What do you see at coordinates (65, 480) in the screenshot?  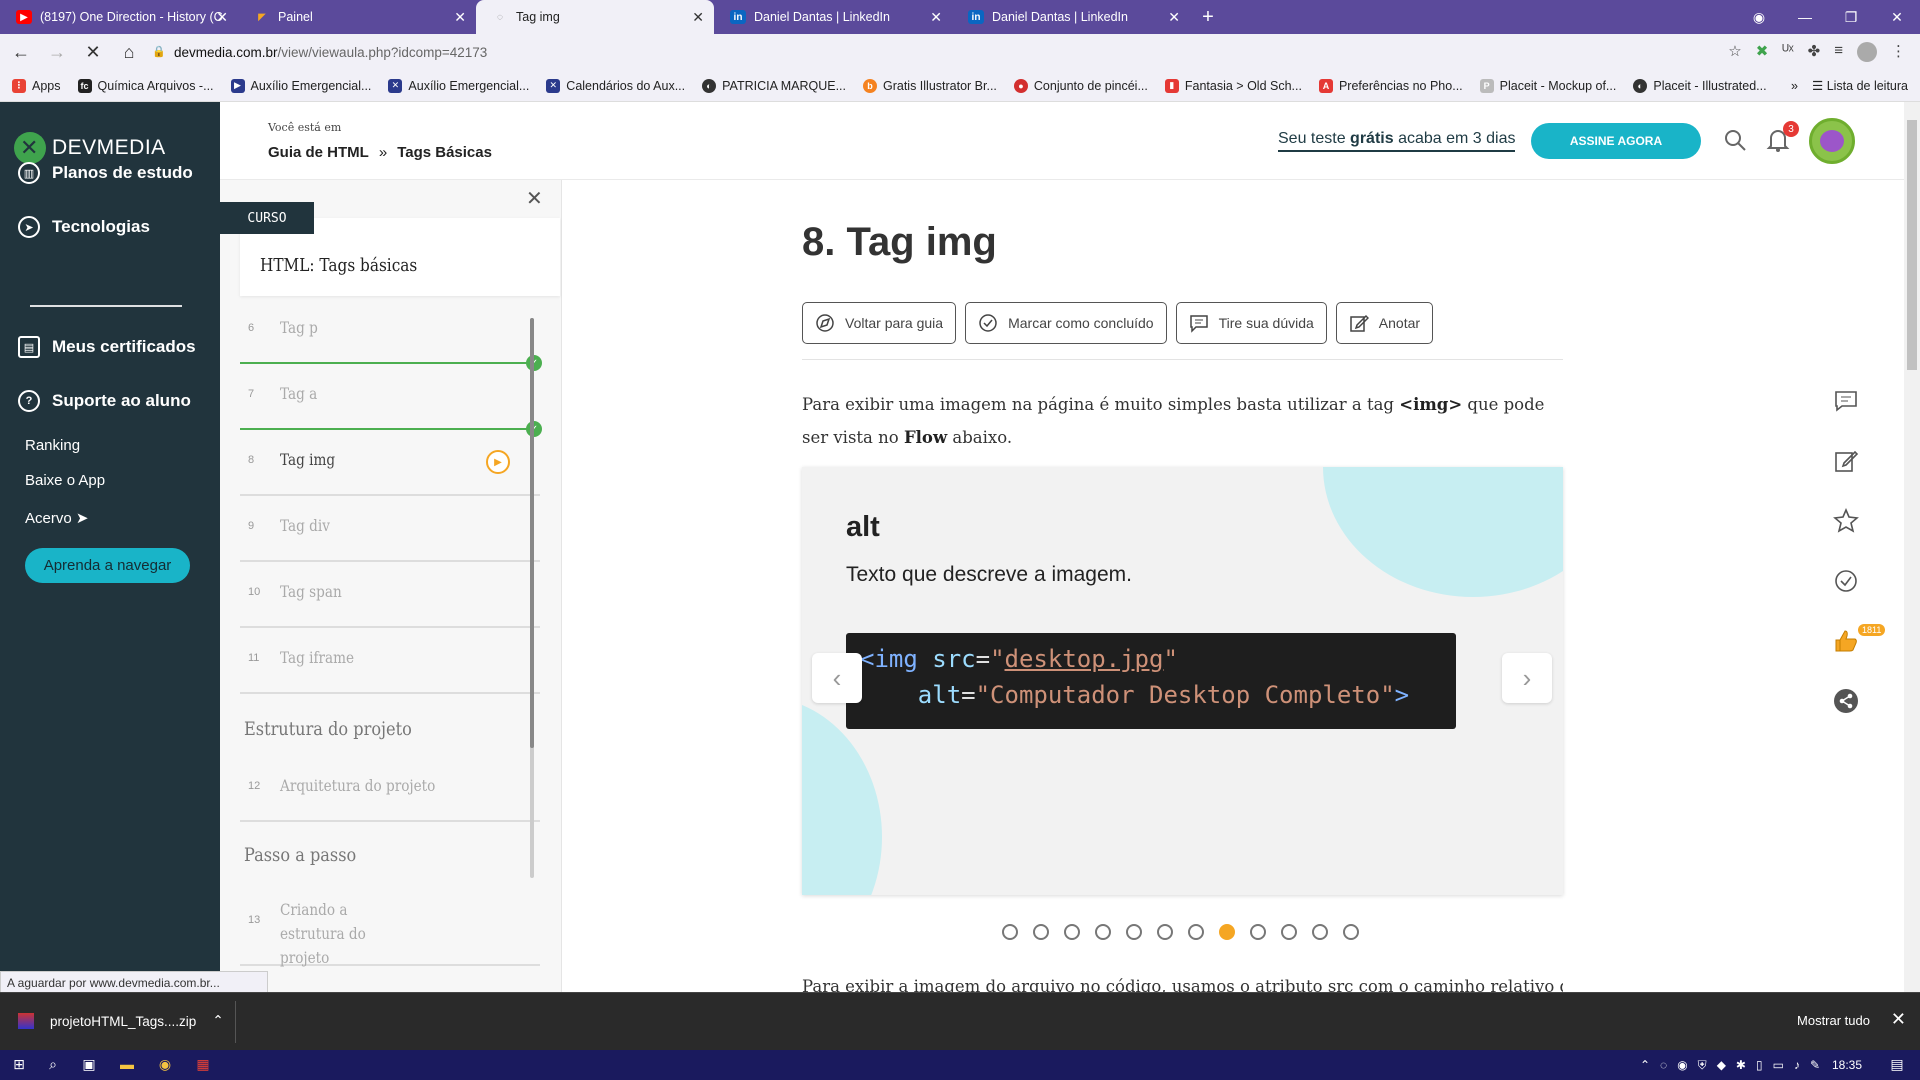 I see `nav-baixe-app: Baixe o App` at bounding box center [65, 480].